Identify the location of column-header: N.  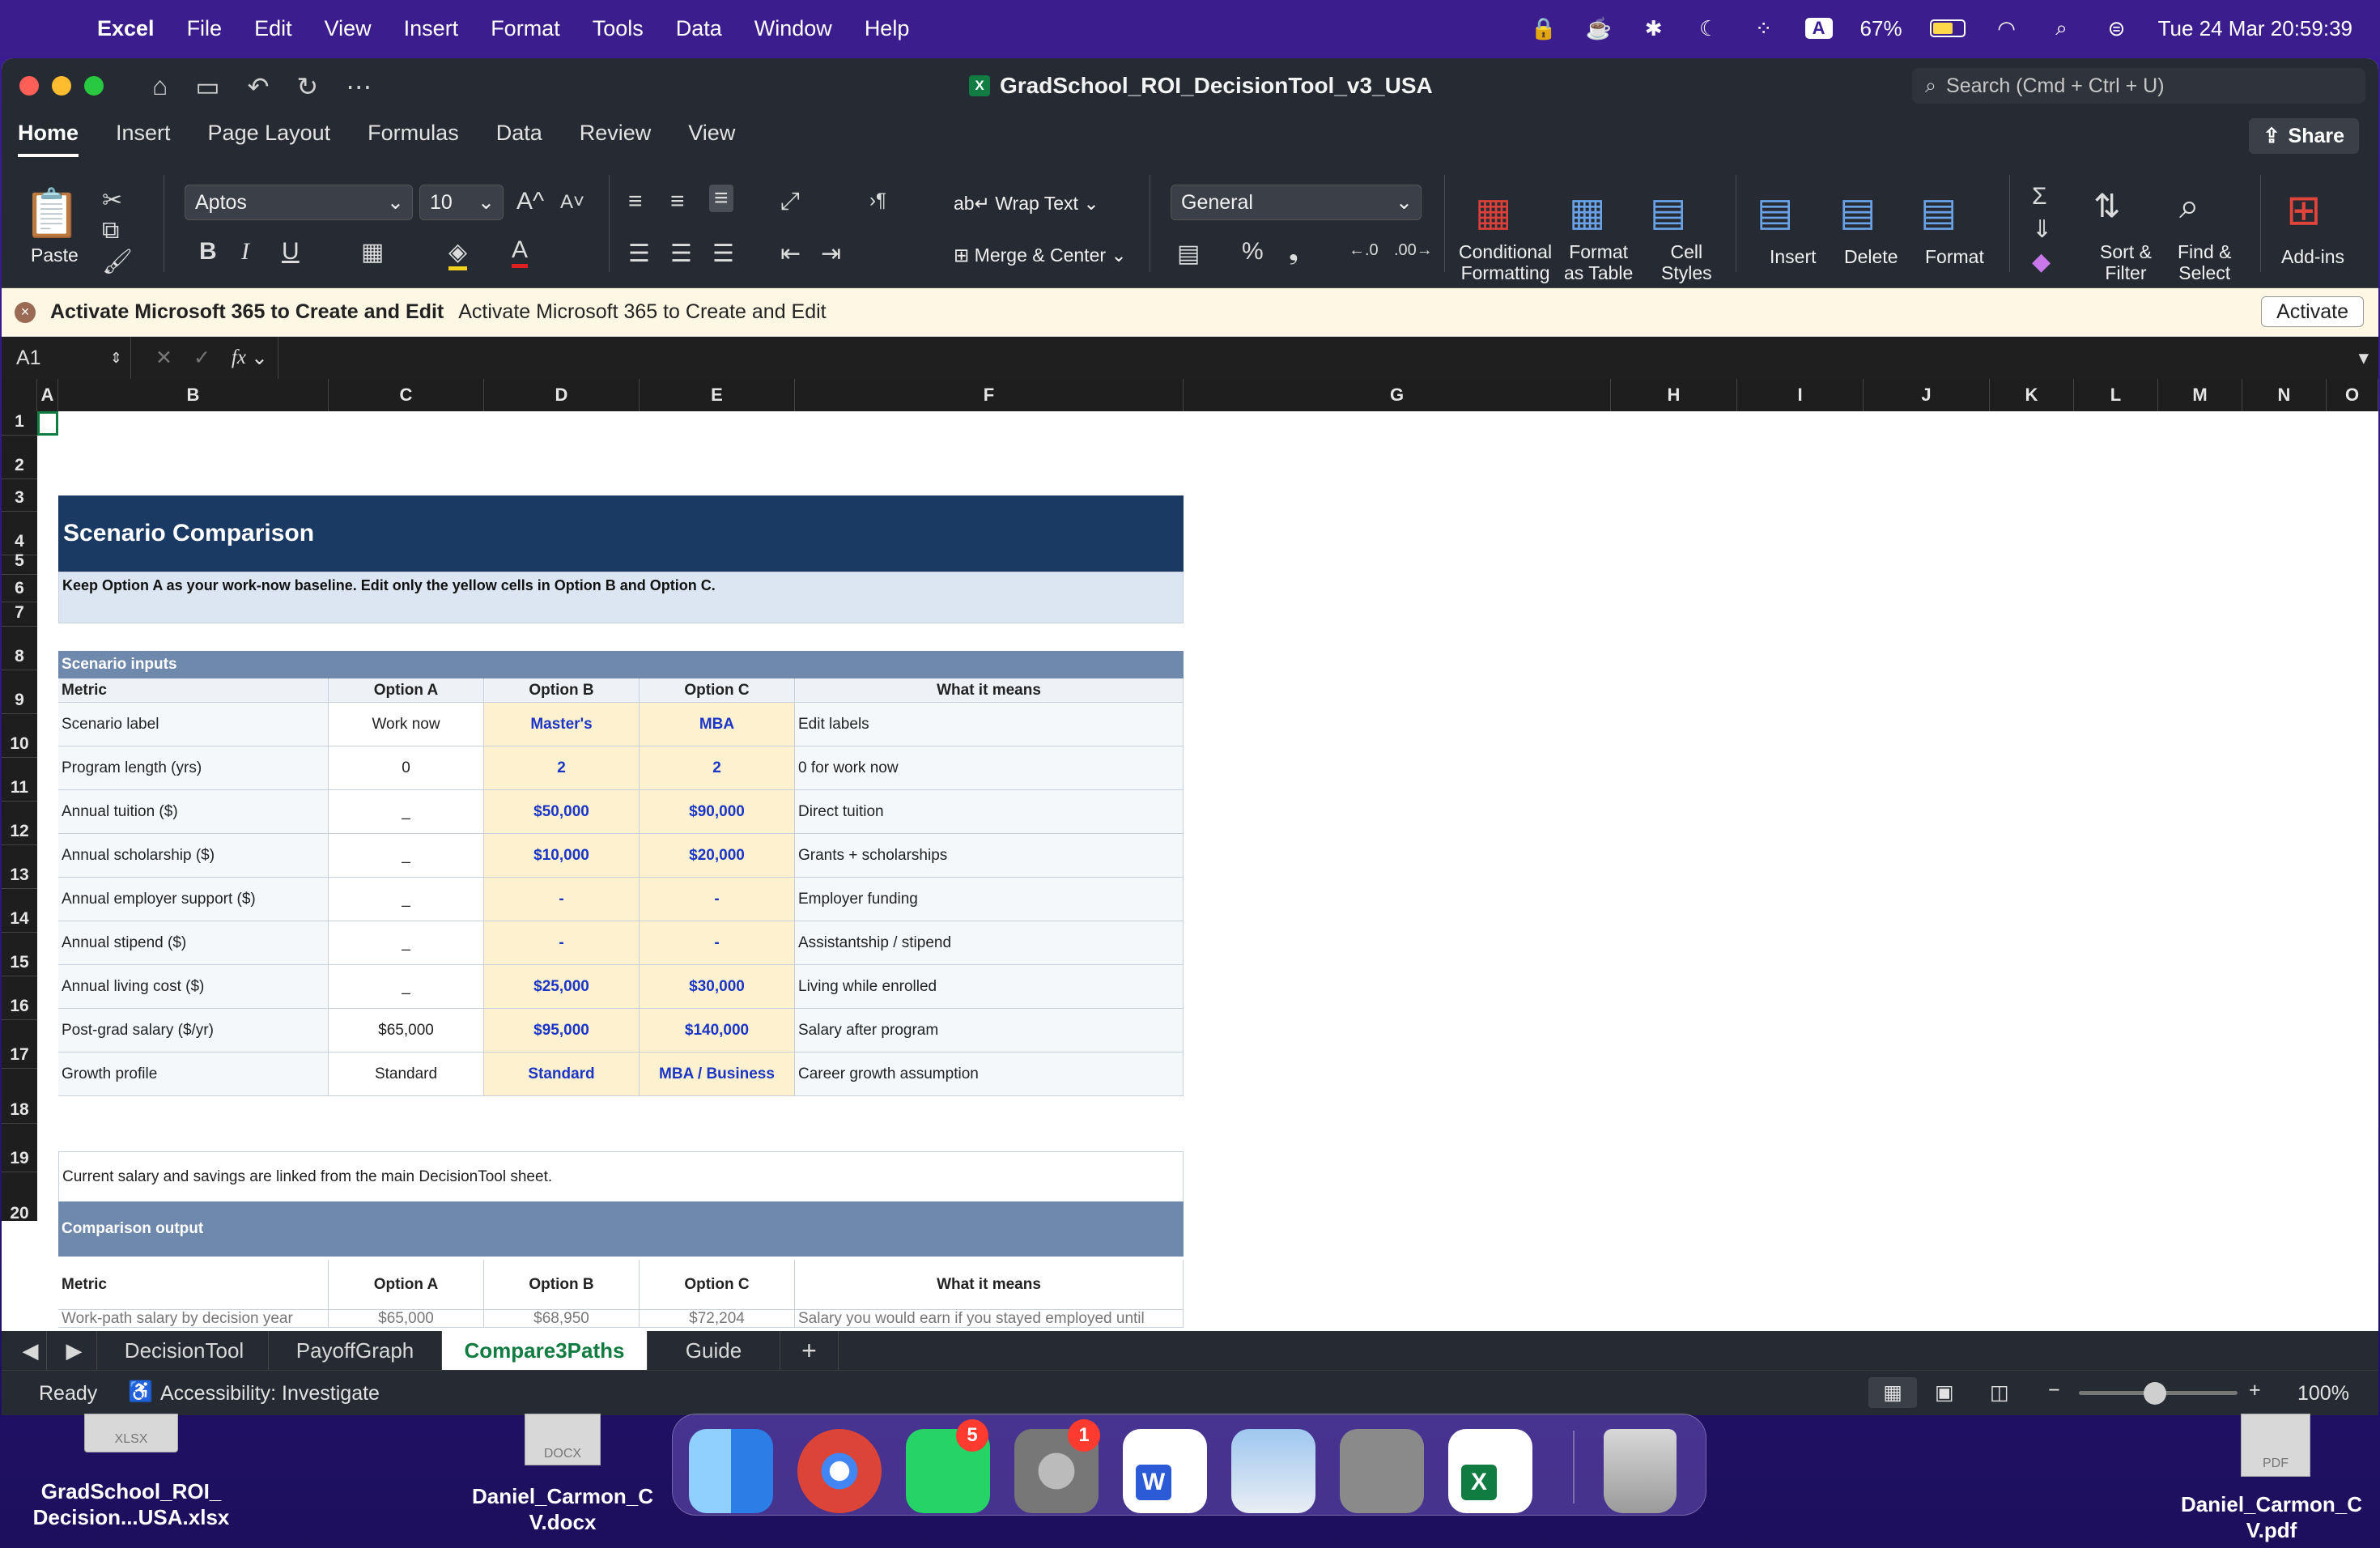
(2284, 395).